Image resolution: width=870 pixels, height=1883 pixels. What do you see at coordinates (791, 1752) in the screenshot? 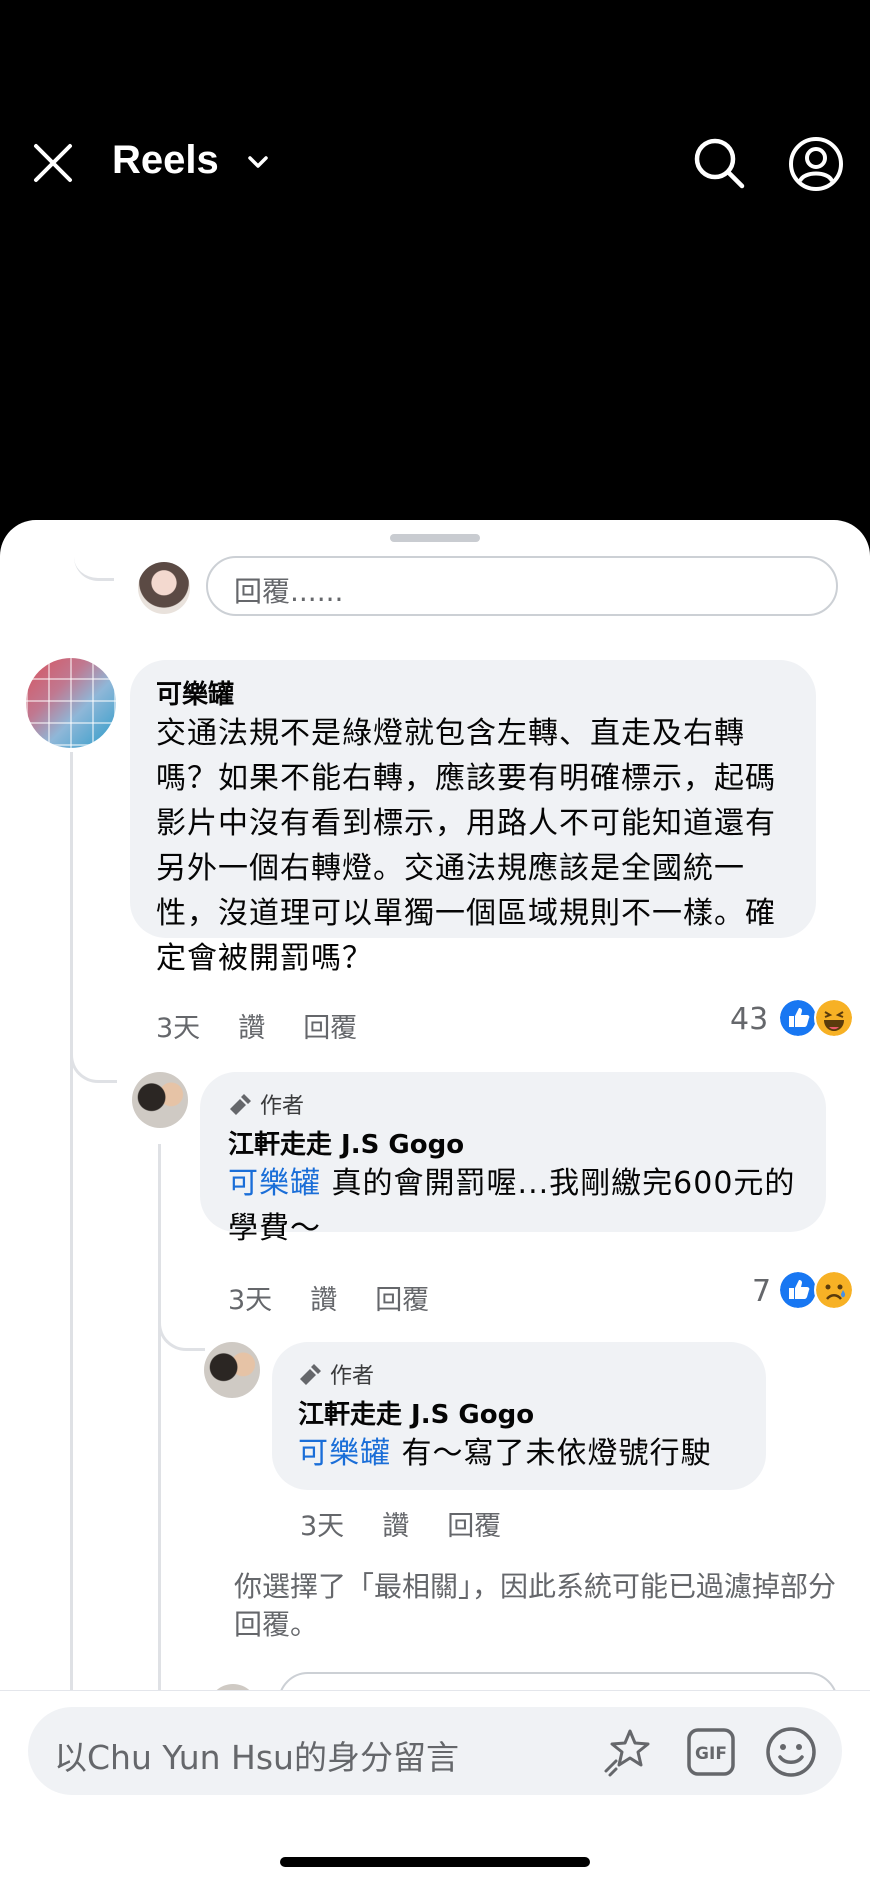
I see `emoji-icon` at bounding box center [791, 1752].